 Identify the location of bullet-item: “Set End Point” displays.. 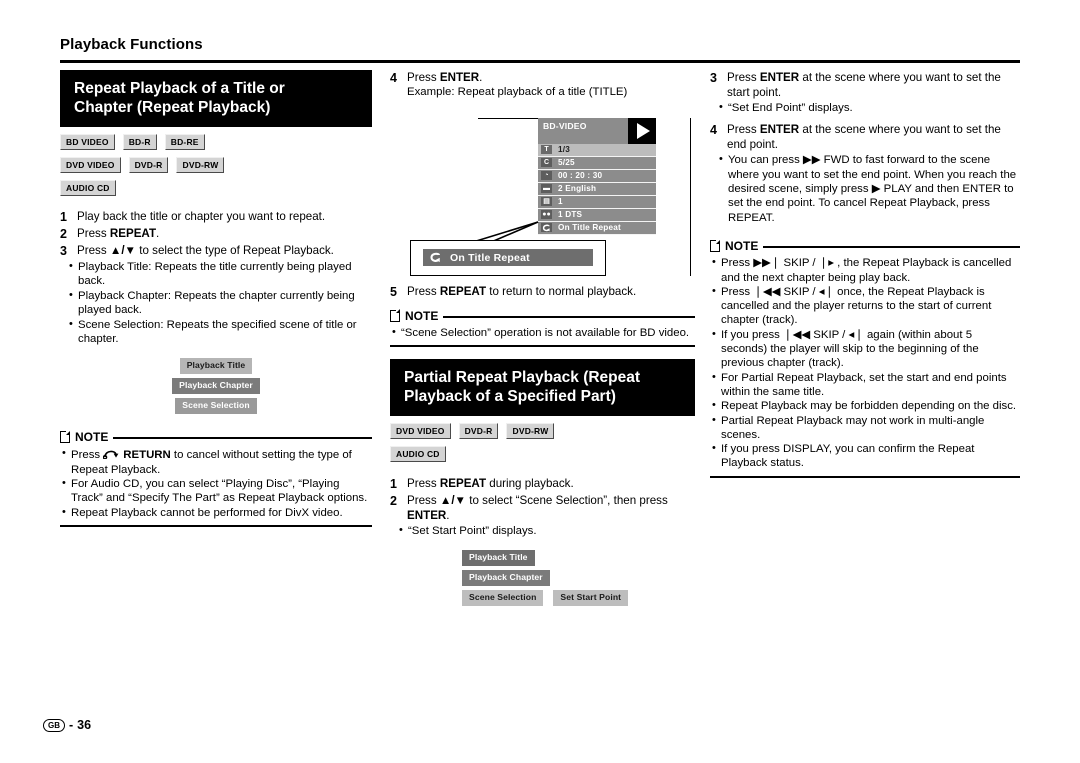
(869, 107).